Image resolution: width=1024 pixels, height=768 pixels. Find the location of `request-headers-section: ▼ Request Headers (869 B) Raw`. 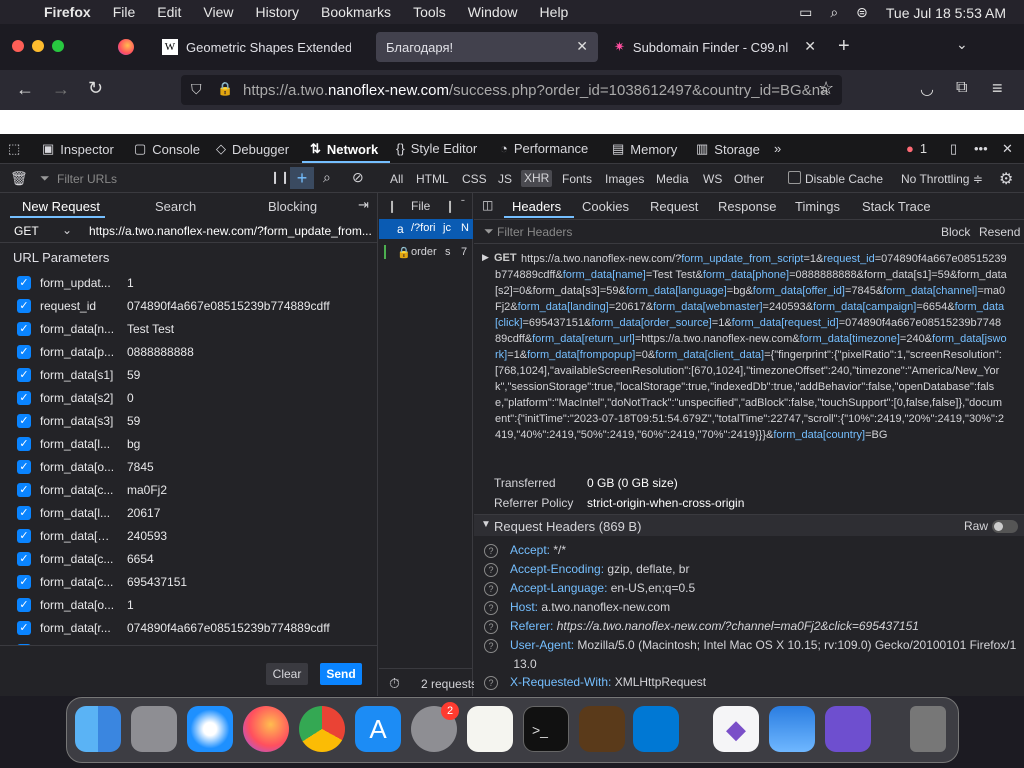

request-headers-section: ▼ Request Headers (869 B) Raw is located at coordinates (749, 525).